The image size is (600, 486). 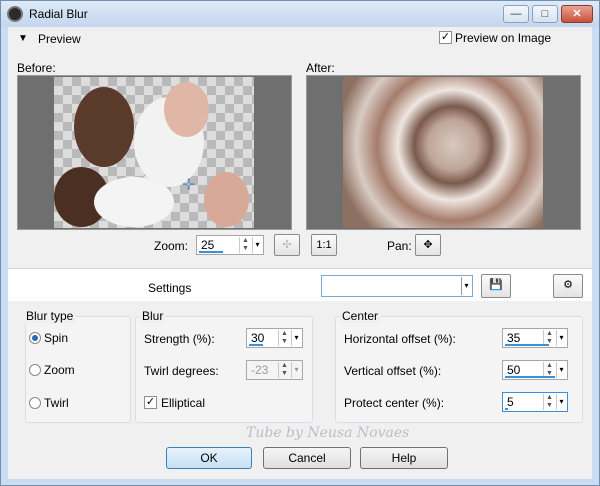 What do you see at coordinates (545, 14) in the screenshot?
I see `maximize-button: □` at bounding box center [545, 14].